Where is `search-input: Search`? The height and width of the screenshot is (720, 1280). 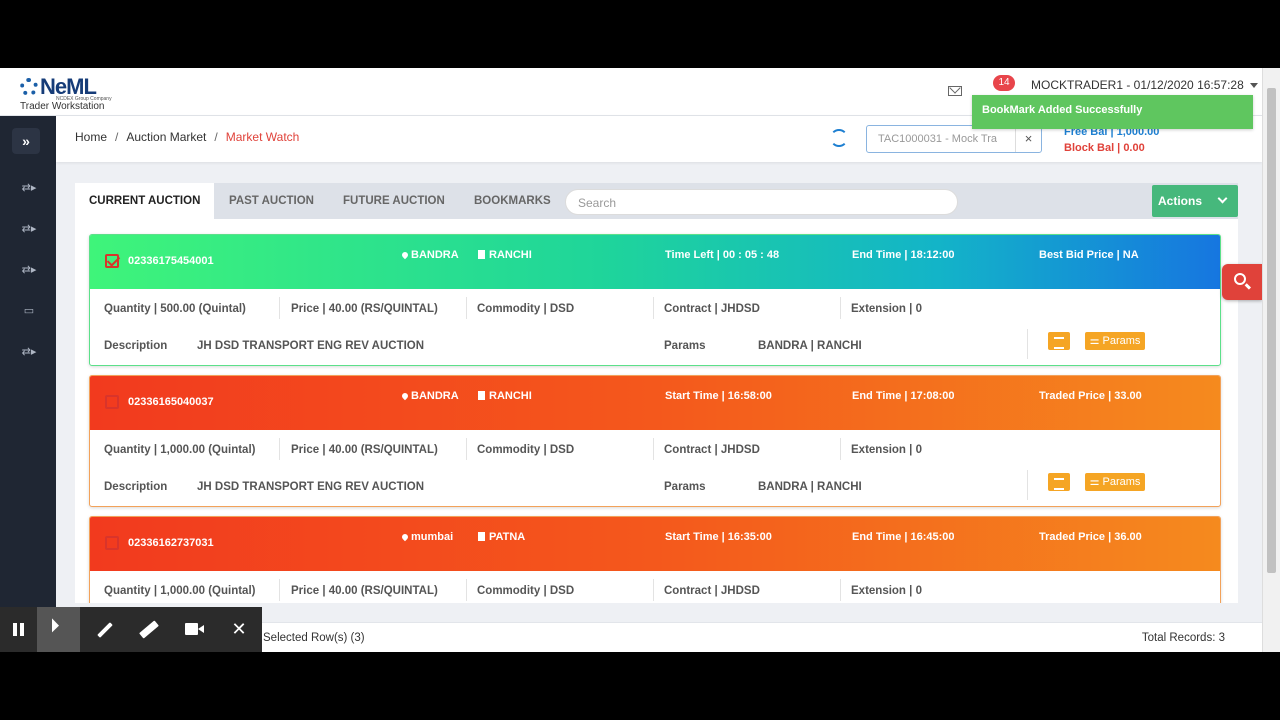 search-input: Search is located at coordinates (761, 202).